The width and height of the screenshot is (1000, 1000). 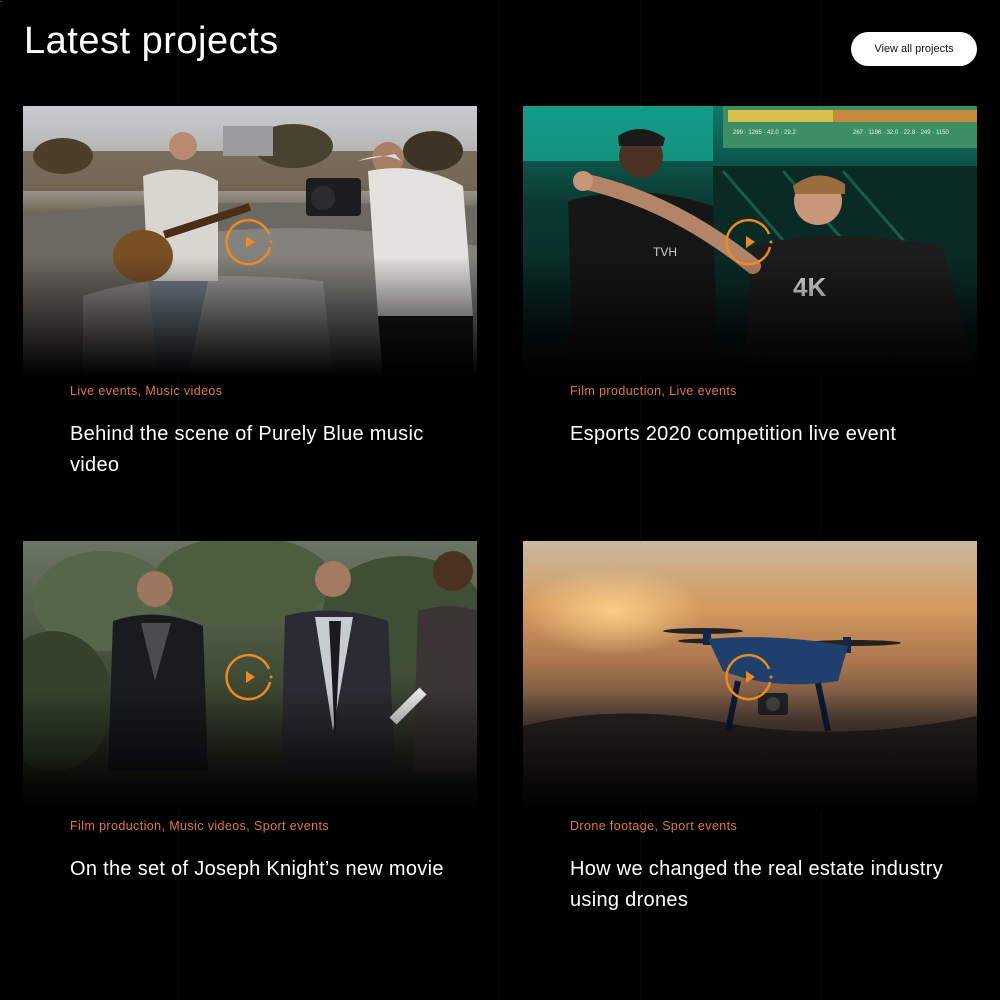 I want to click on project-title: On the set of Joseph Knight’s new movie, so click(x=260, y=869).